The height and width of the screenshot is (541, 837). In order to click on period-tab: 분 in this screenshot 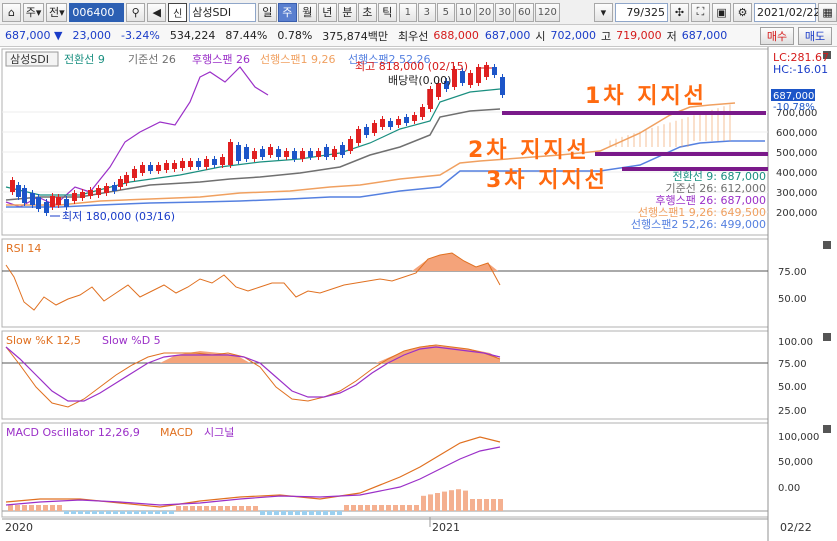, I will do `click(347, 12)`.